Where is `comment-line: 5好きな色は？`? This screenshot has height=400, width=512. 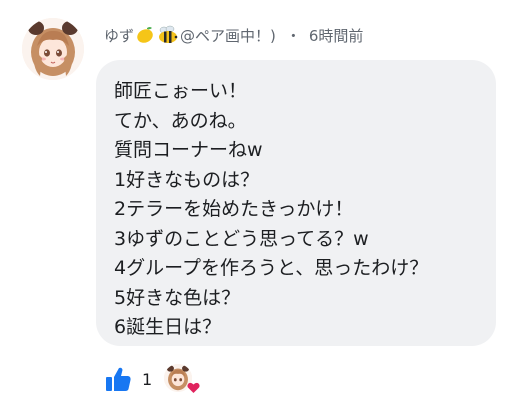
comment-line: 5好きな色は？ is located at coordinates (177, 297).